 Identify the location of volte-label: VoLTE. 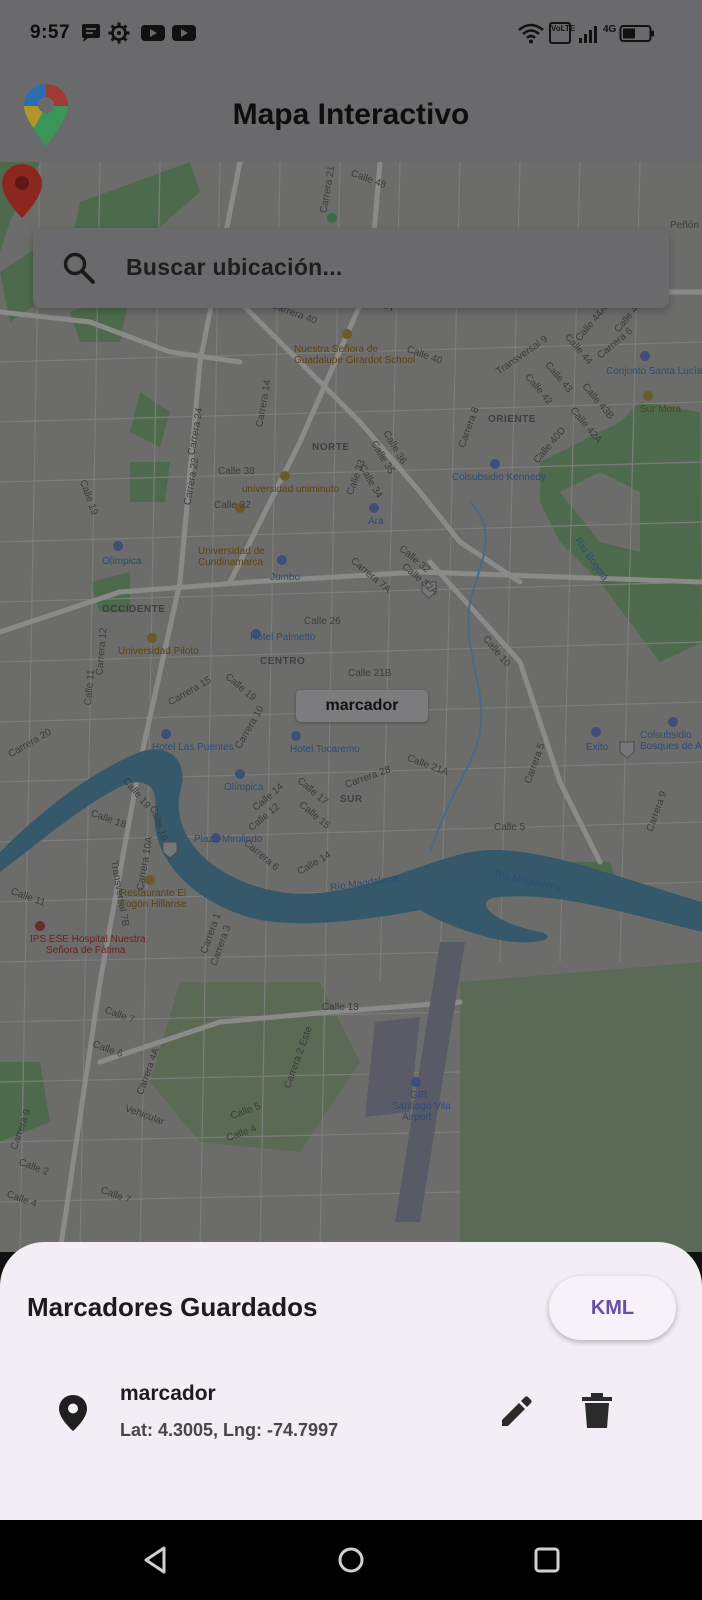
(563, 28).